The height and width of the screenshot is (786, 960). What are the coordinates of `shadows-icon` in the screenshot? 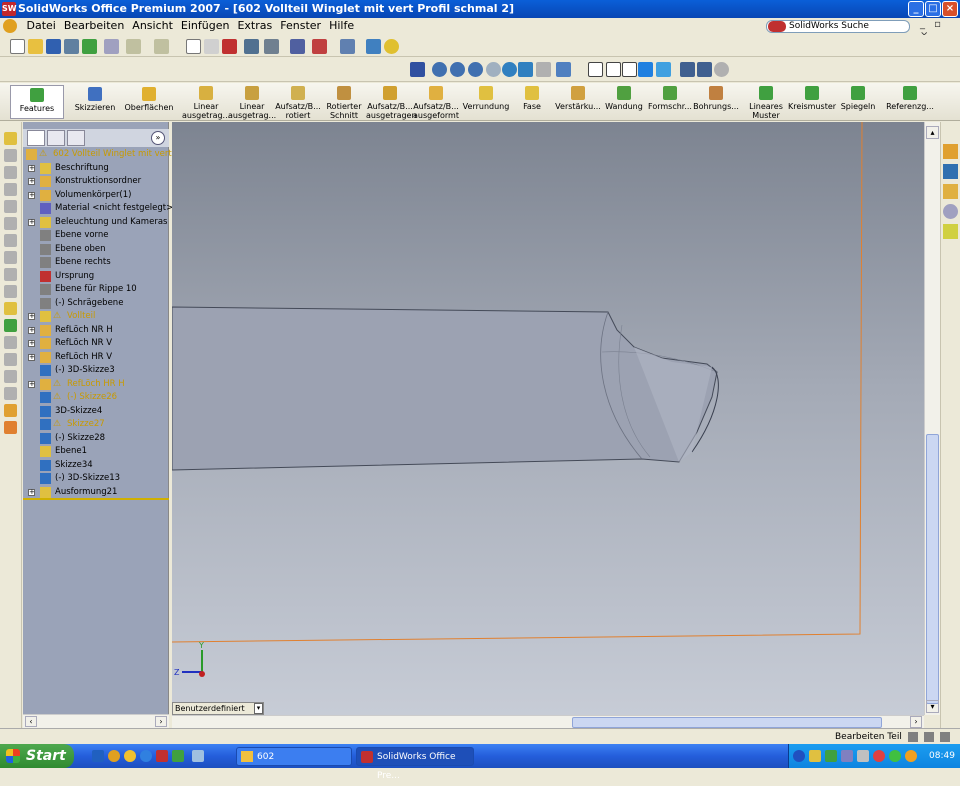 It's located at (687, 69).